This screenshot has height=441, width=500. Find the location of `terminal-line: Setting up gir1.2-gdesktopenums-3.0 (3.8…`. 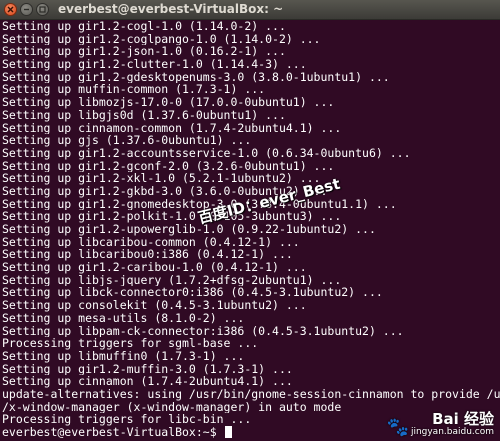

terminal-line: Setting up gir1.2-gdesktopenums-3.0 (3.8… is located at coordinates (196, 77).